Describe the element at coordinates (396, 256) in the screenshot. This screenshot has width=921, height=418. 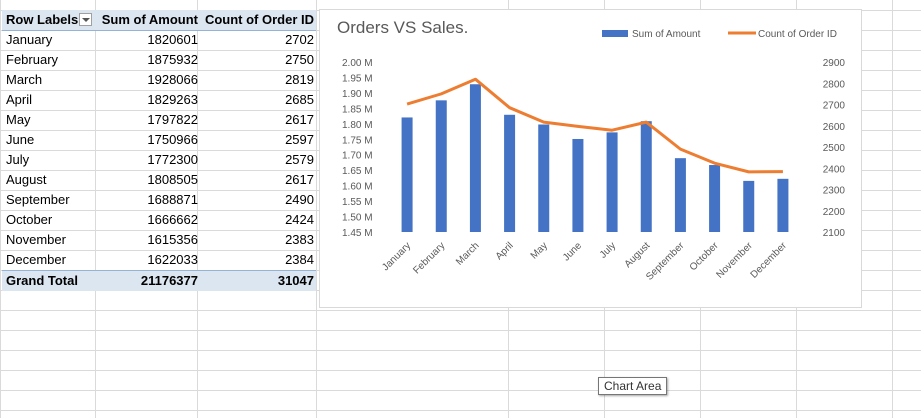
I see `x-tick-label: January` at that location.